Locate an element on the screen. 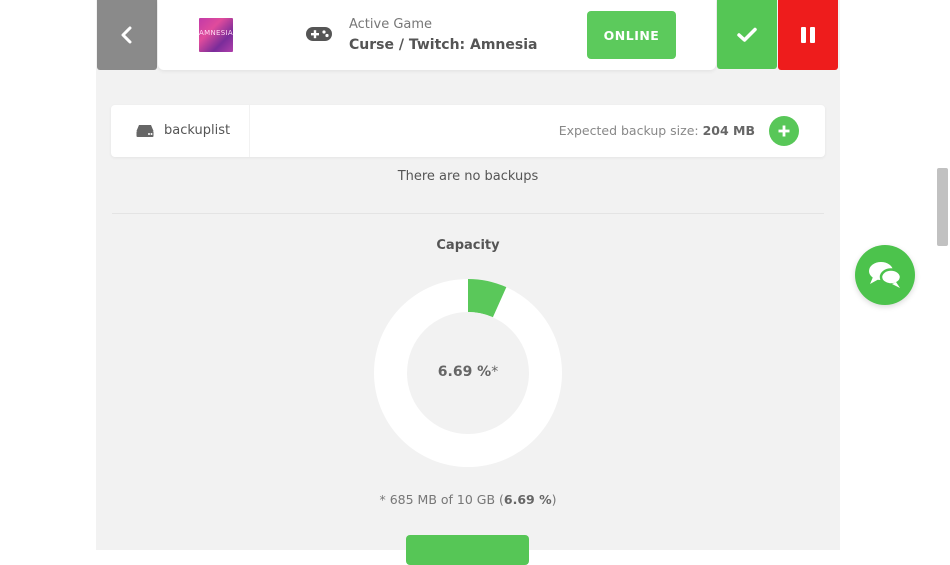 The image size is (950, 565). back-button is located at coordinates (127, 35).